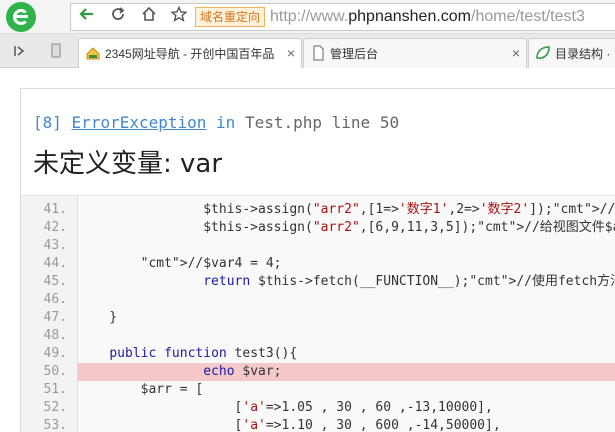 Image resolution: width=615 pixels, height=432 pixels. What do you see at coordinates (55, 353) in the screenshot?
I see `line-number: 49.` at bounding box center [55, 353].